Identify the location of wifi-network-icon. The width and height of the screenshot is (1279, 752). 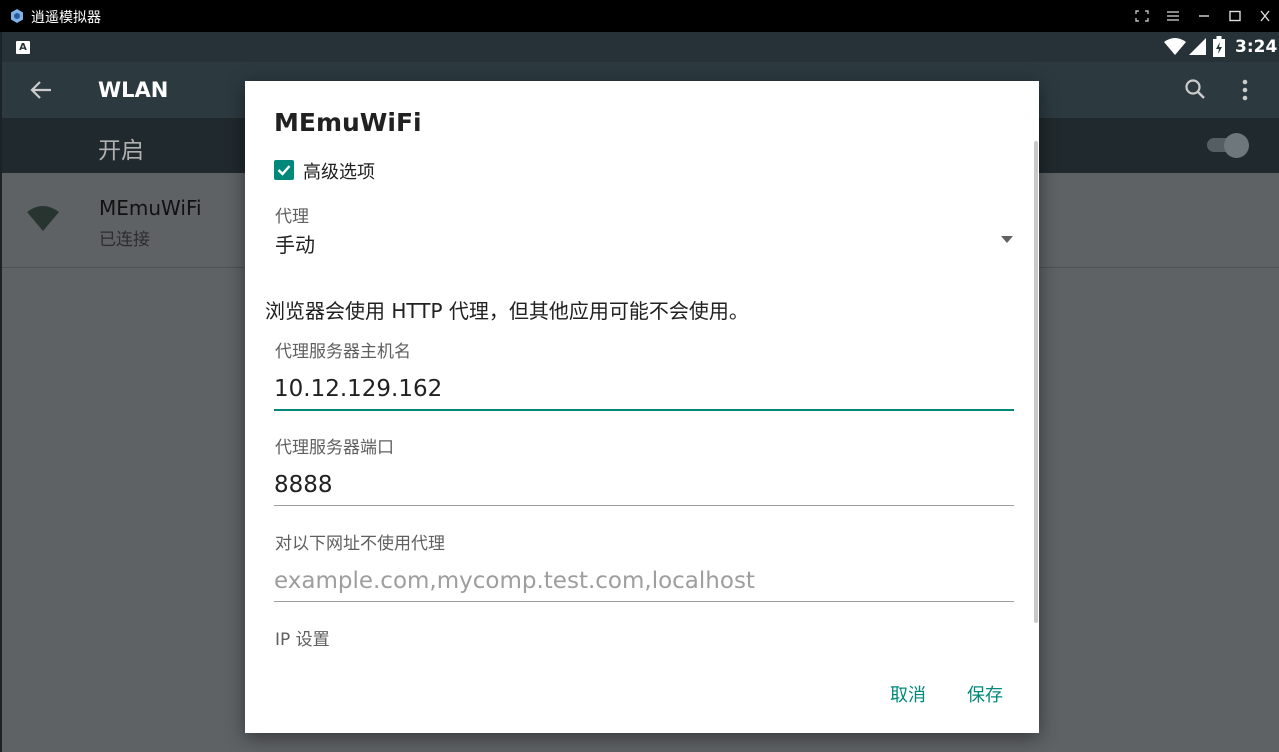
(43, 218).